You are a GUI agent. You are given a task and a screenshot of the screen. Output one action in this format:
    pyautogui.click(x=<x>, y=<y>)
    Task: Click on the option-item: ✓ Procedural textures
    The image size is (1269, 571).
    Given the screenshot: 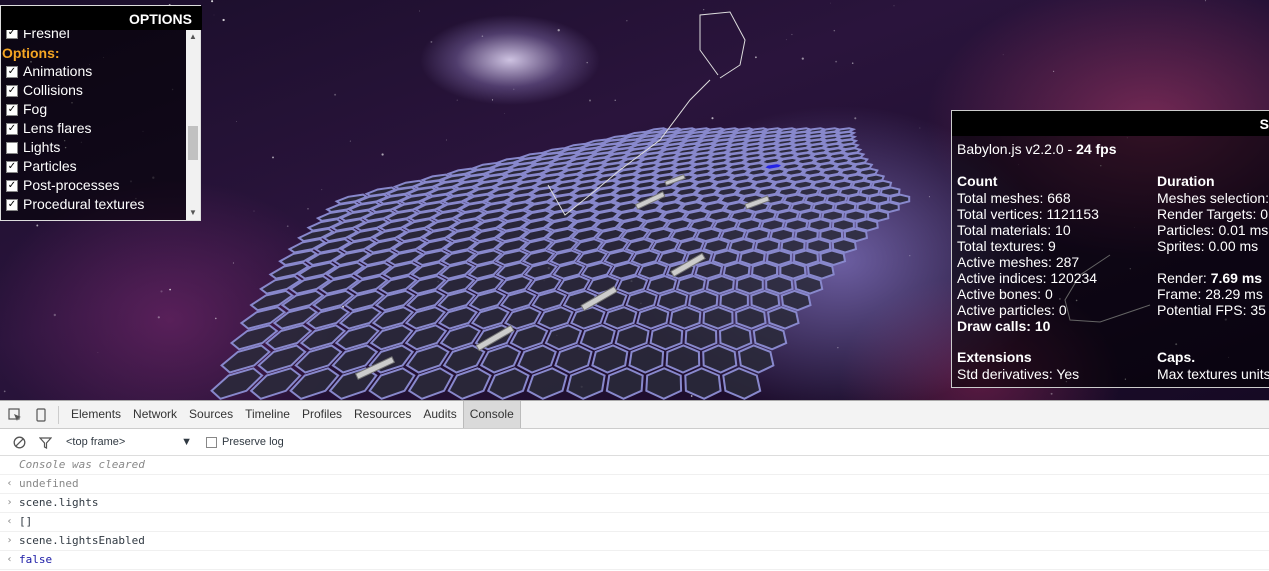 What is the action you would take?
    pyautogui.click(x=94, y=204)
    